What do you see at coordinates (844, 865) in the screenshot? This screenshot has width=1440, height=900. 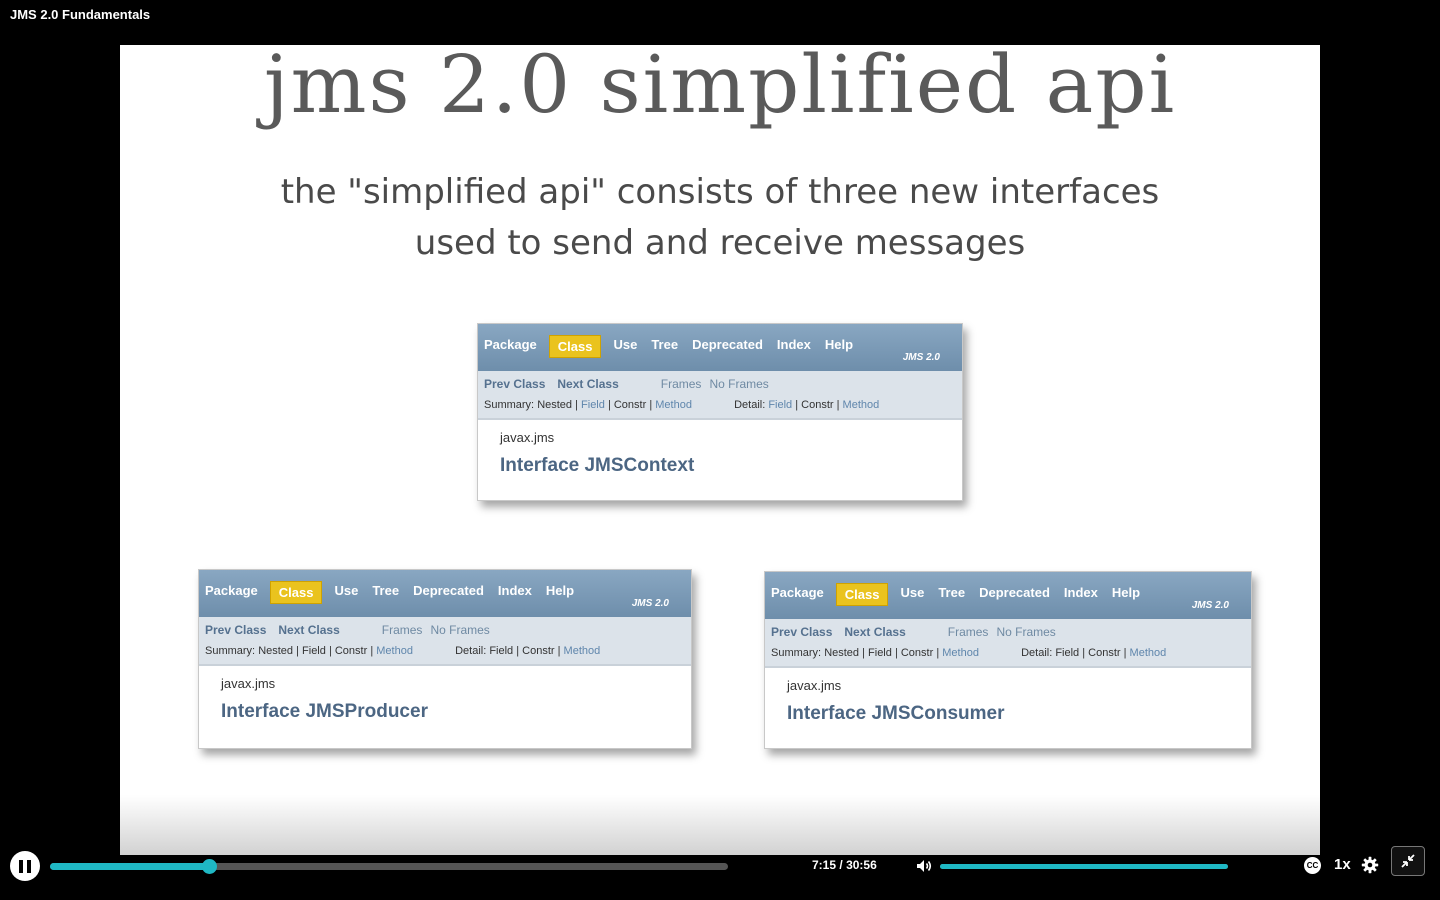 I see `time-display: 7:15 / 30:56` at bounding box center [844, 865].